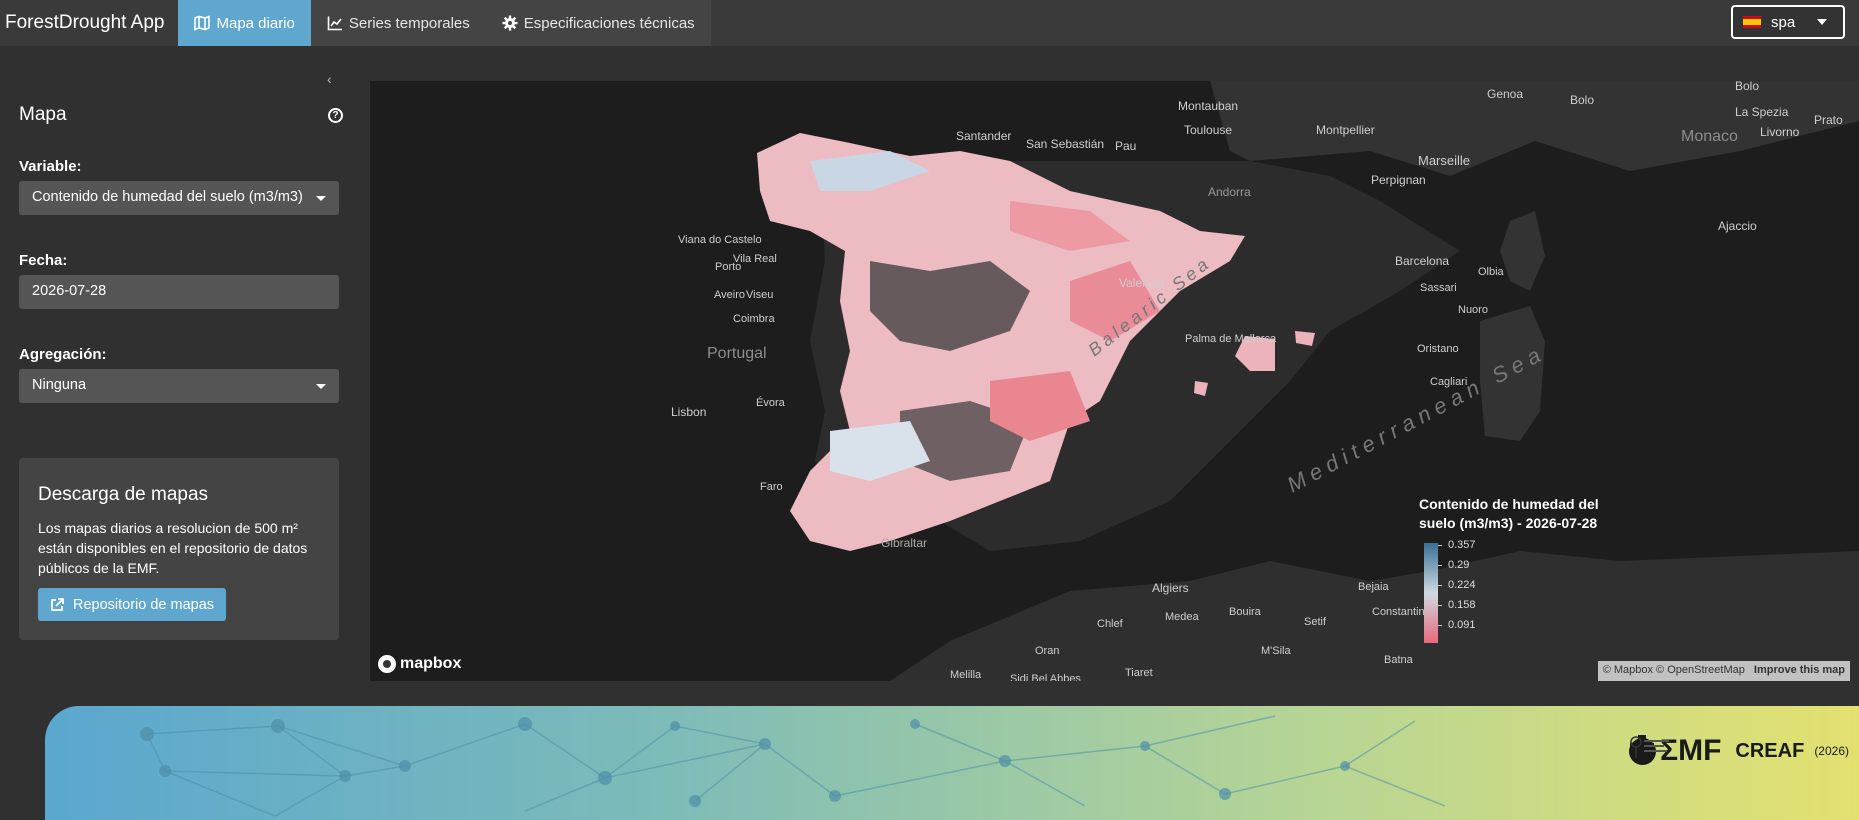 Image resolution: width=1859 pixels, height=820 pixels. What do you see at coordinates (167, 197) in the screenshot?
I see `variable-value: Contenido de humedad del suelo (m3/m3)` at bounding box center [167, 197].